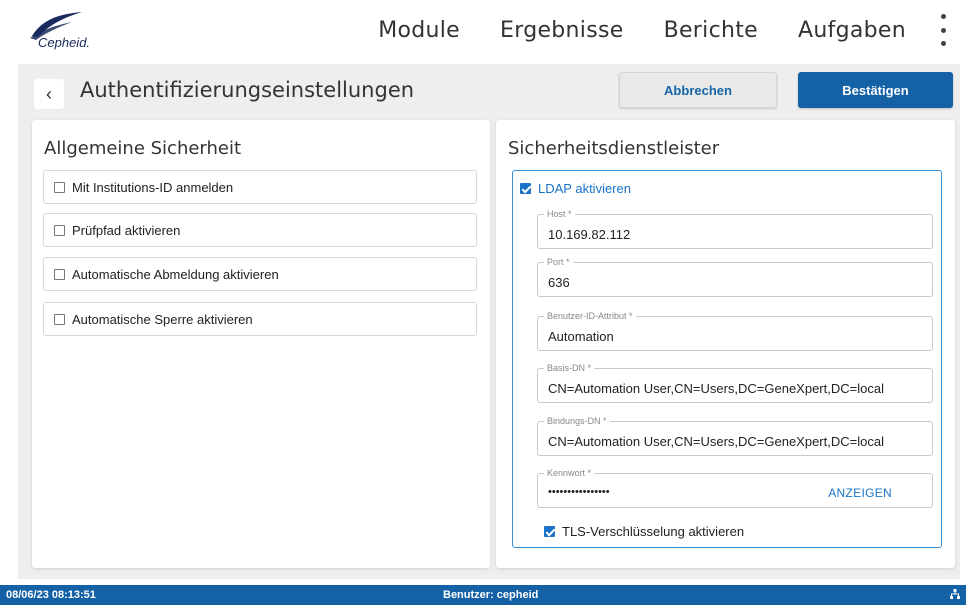 Image resolution: width=966 pixels, height=605 pixels. Describe the element at coordinates (525, 188) in the screenshot. I see `ldap-checkbox` at that location.